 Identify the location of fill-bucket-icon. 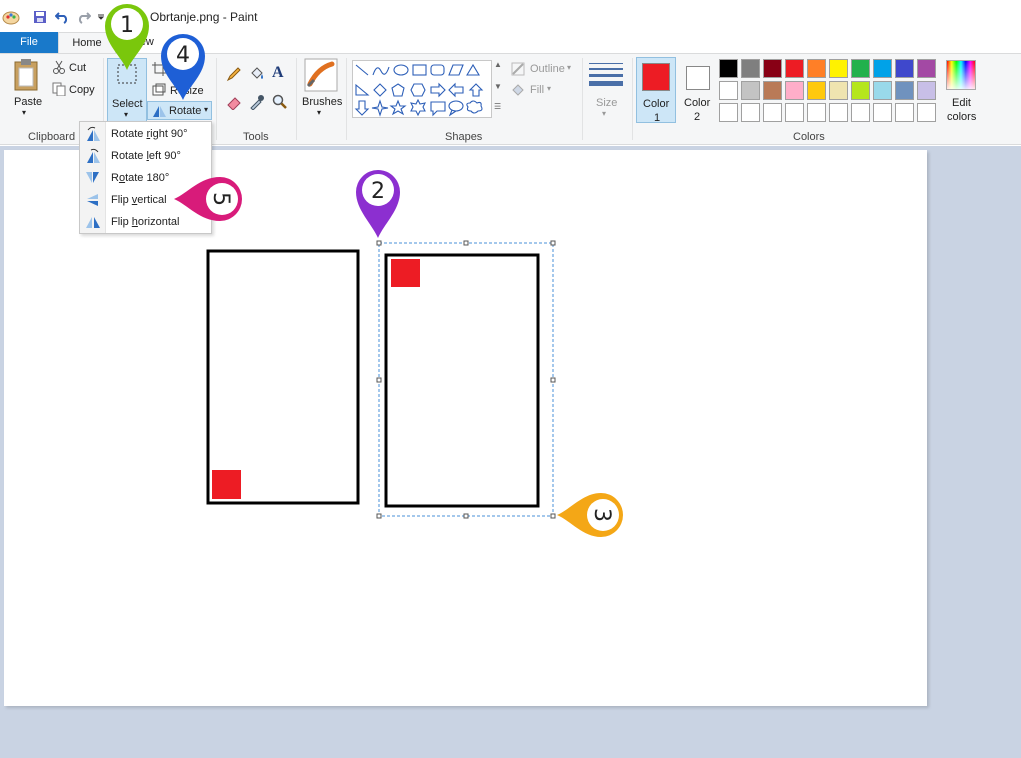
(257, 75).